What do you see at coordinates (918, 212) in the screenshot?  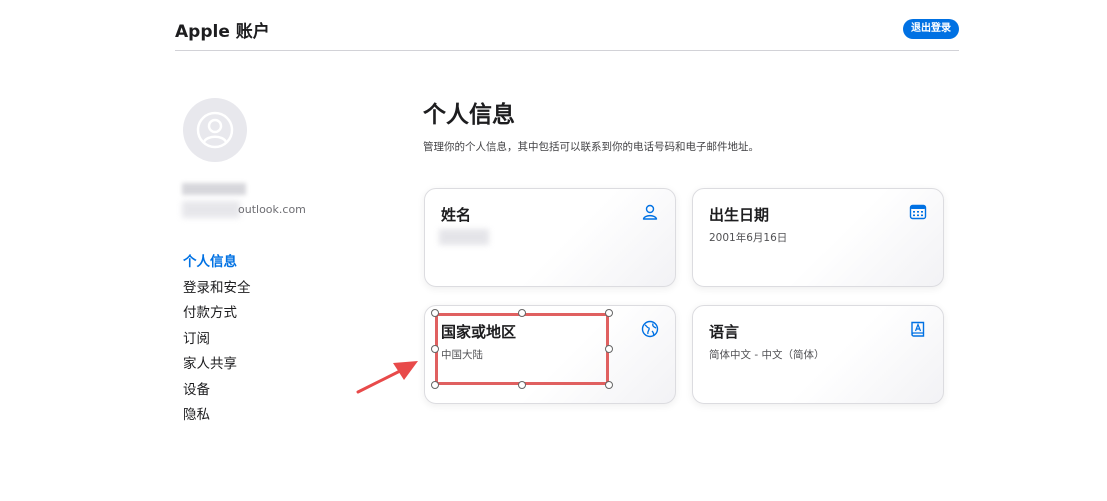 I see `calendar-icon` at bounding box center [918, 212].